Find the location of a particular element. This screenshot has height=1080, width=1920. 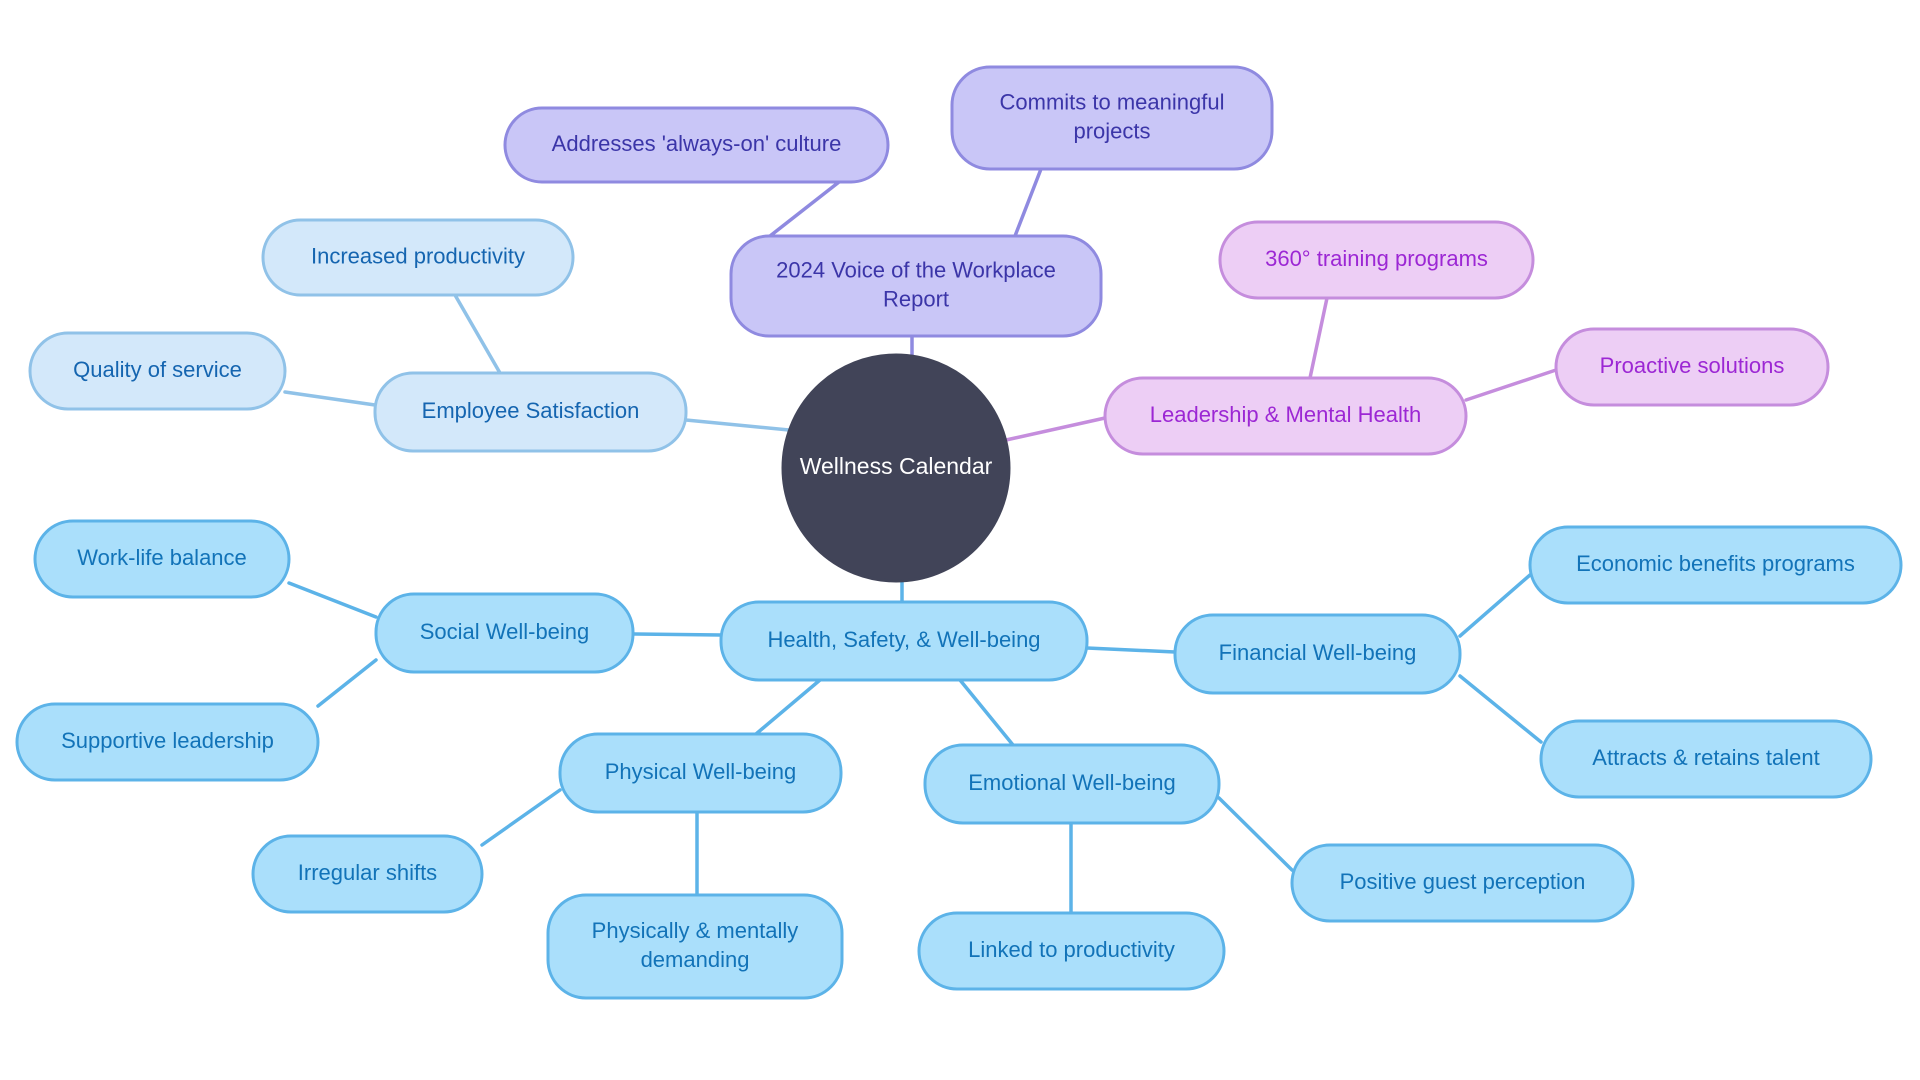

node-label-irregular: Irregular shifts is located at coordinates (367, 872).